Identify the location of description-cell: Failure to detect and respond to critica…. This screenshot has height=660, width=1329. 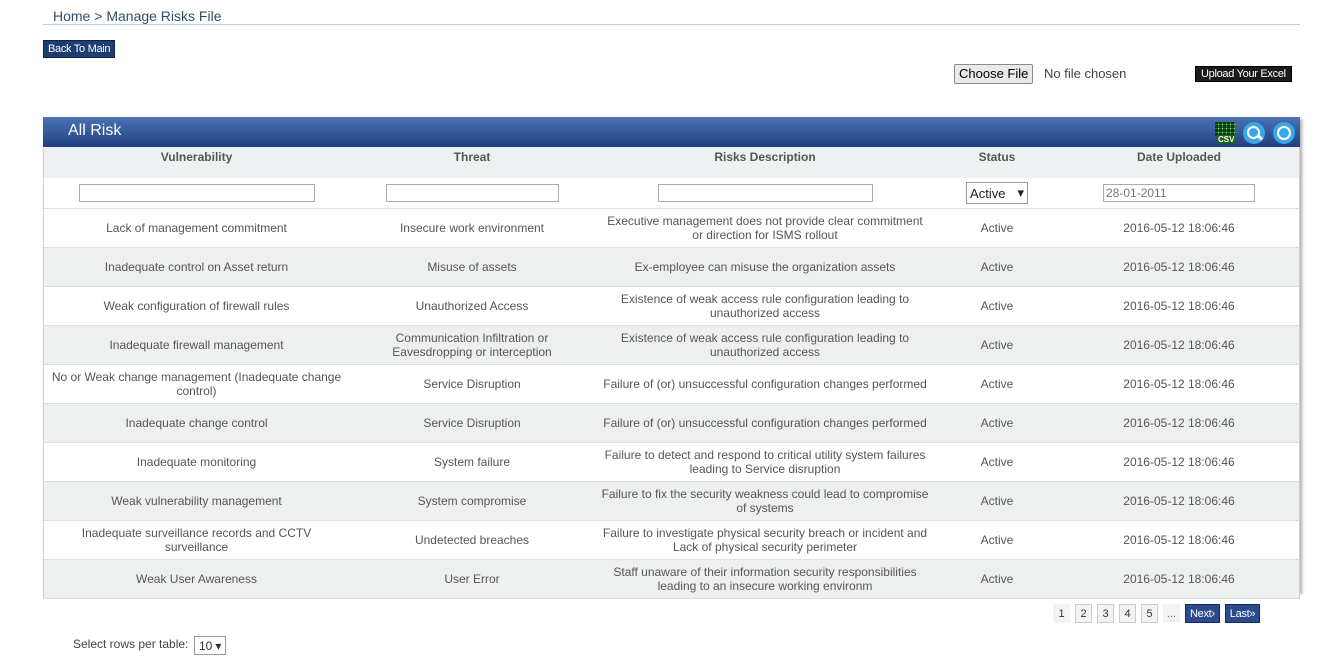
(765, 462).